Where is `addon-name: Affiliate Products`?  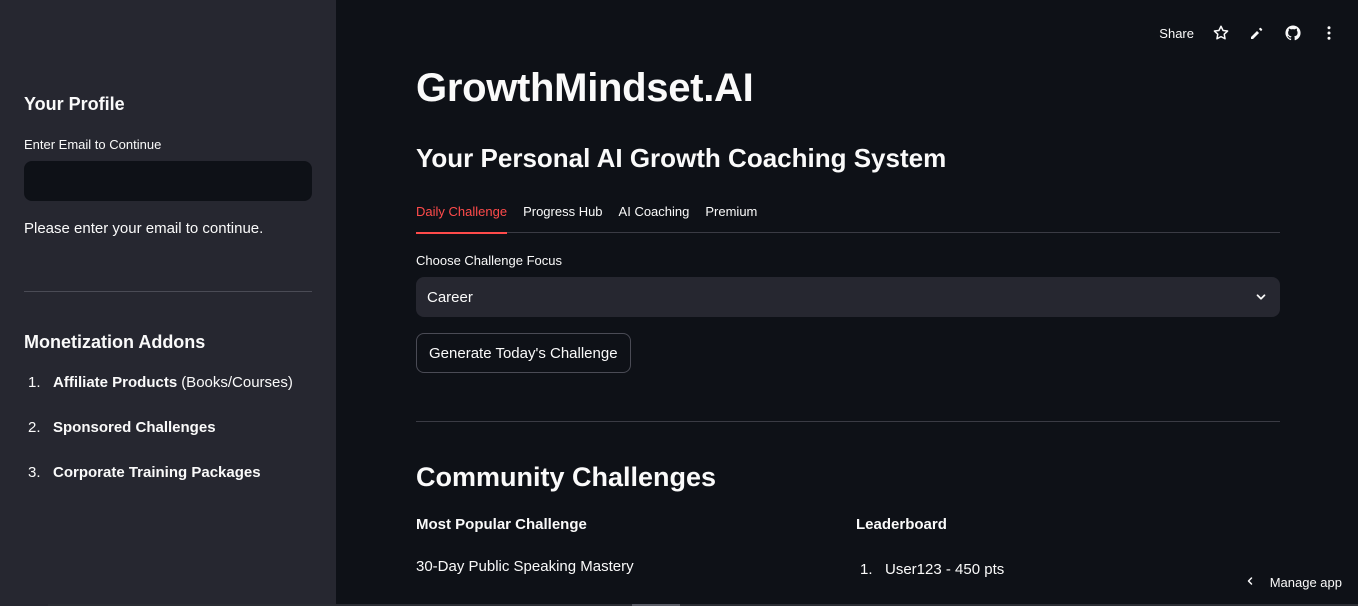
addon-name: Affiliate Products is located at coordinates (115, 382).